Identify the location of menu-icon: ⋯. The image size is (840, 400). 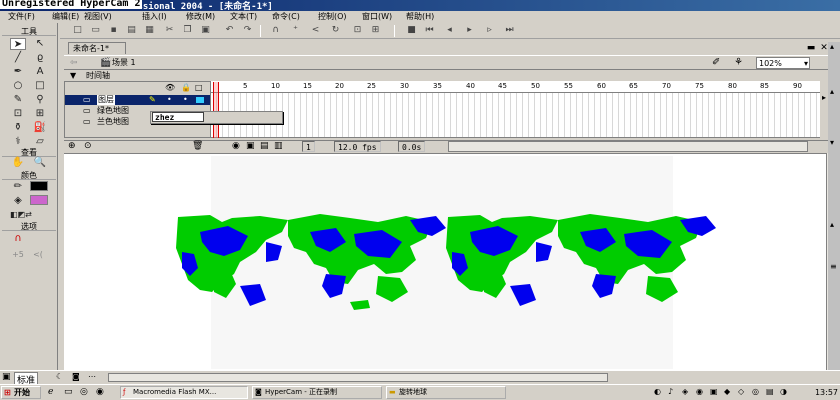
(92, 376).